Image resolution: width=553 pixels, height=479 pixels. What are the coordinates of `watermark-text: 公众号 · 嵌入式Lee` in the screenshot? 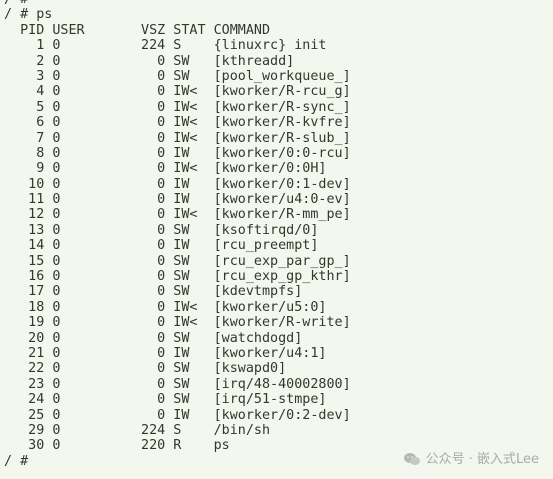 It's located at (482, 459).